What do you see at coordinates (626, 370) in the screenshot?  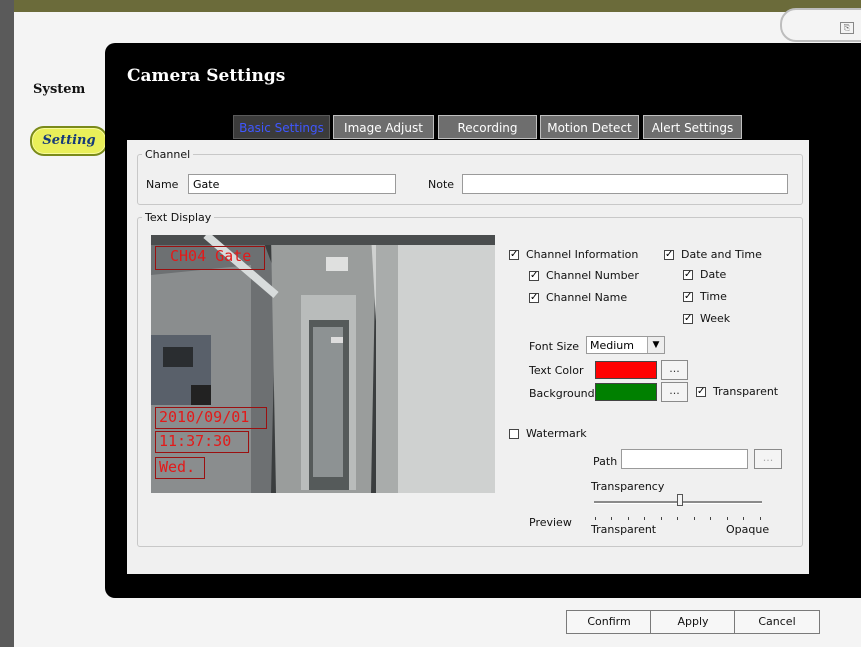 I see `text-color-swatch` at bounding box center [626, 370].